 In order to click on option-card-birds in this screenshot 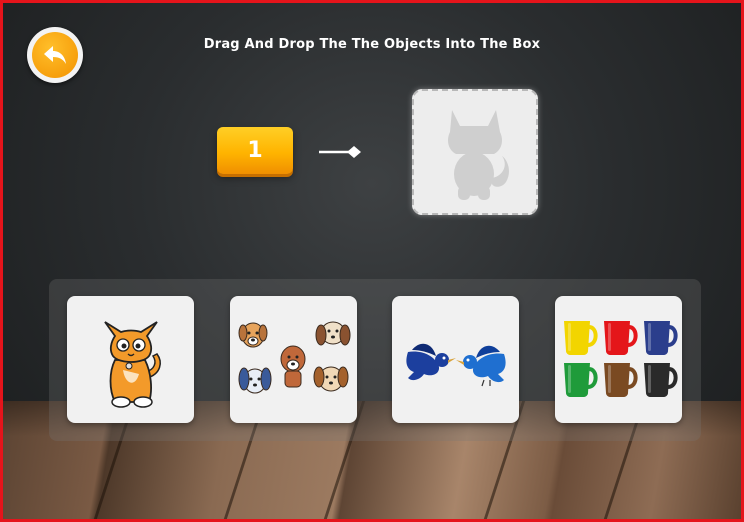, I will do `click(455, 359)`.